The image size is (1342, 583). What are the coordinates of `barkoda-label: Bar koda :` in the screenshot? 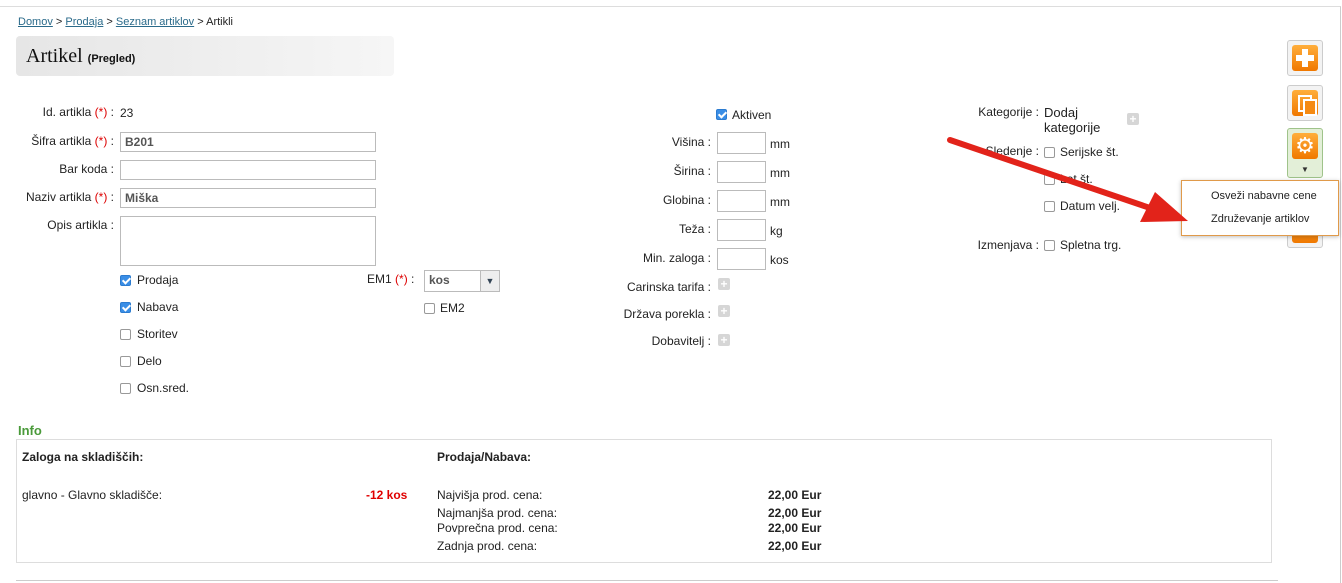 It's located at (86, 169).